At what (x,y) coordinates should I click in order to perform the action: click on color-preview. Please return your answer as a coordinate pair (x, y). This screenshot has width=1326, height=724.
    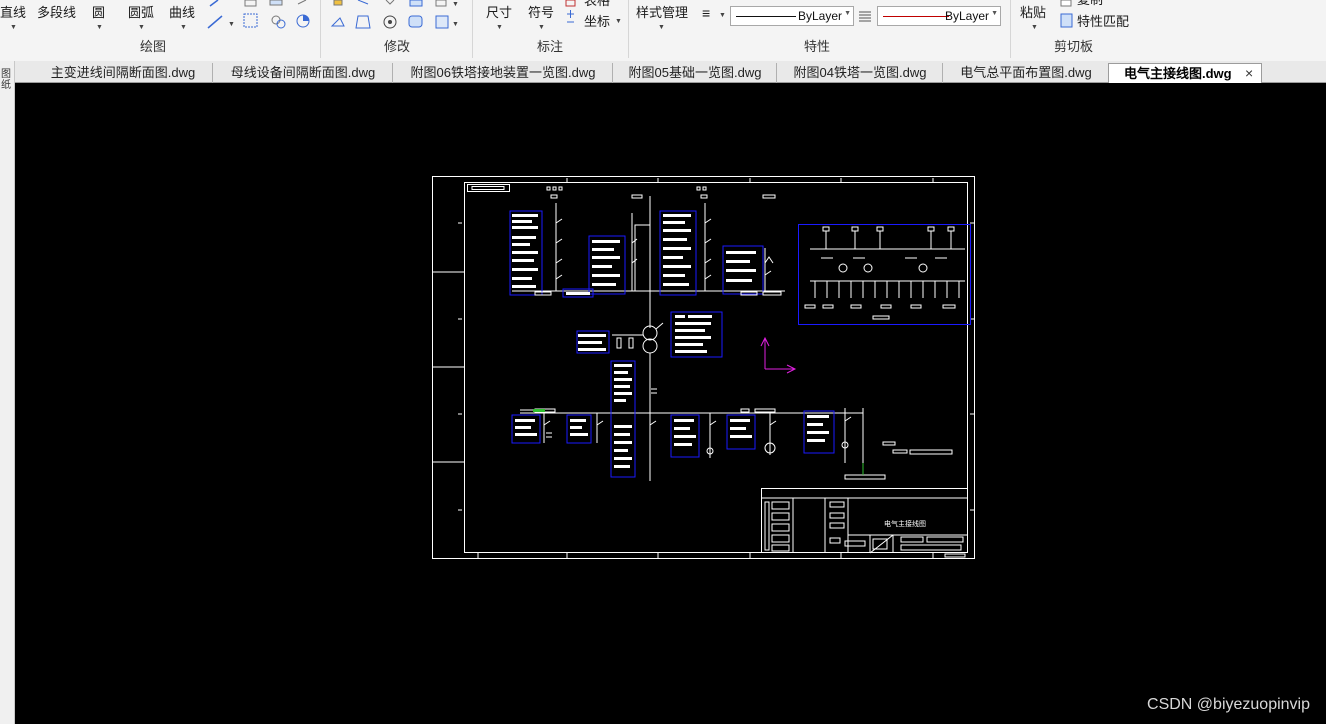
    Looking at the image, I should click on (916, 16).